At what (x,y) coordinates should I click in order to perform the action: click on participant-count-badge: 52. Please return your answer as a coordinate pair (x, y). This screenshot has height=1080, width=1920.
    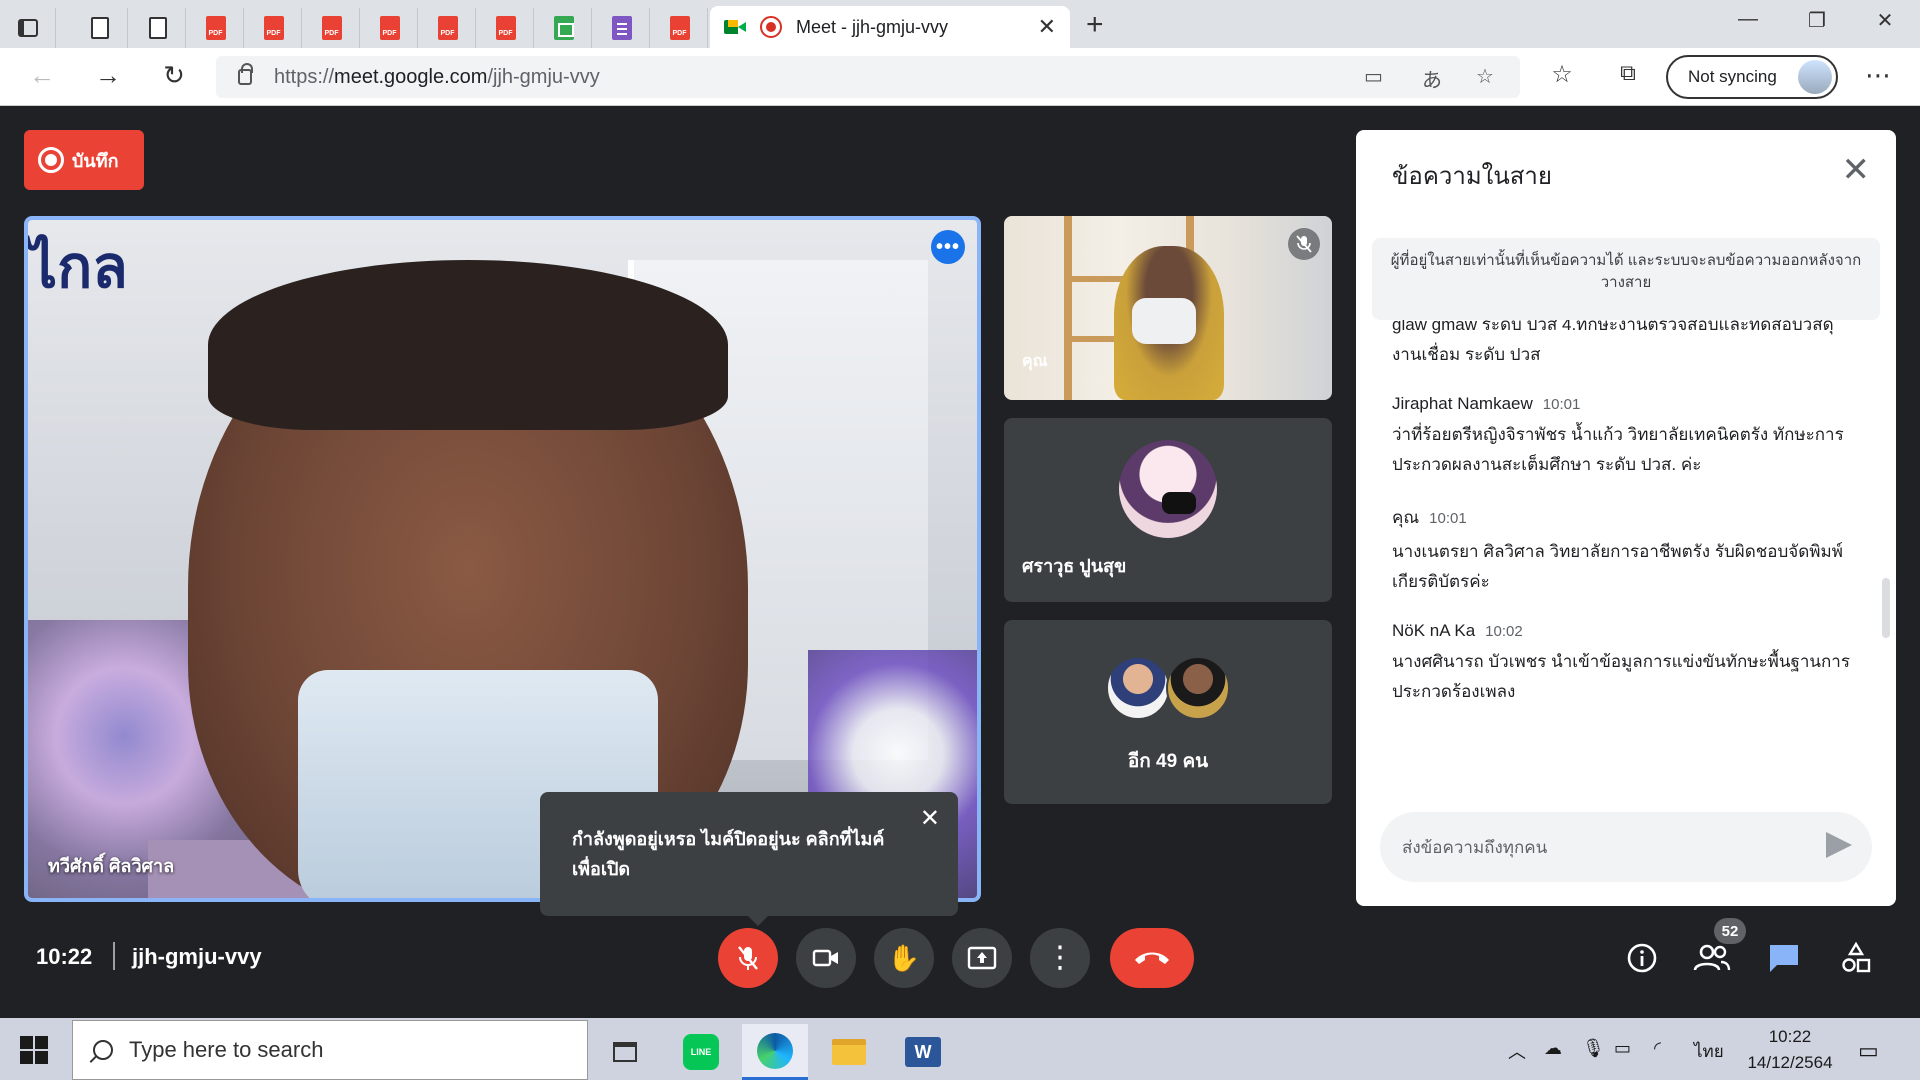
    Looking at the image, I should click on (1730, 931).